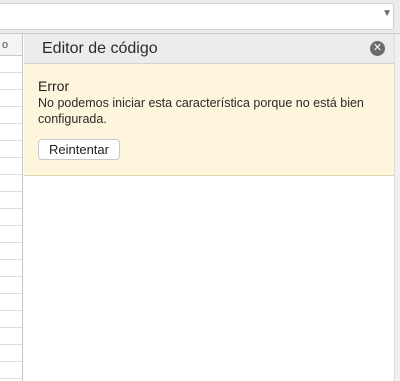 The image size is (400, 381). I want to click on scrollbar, so click(397, 207).